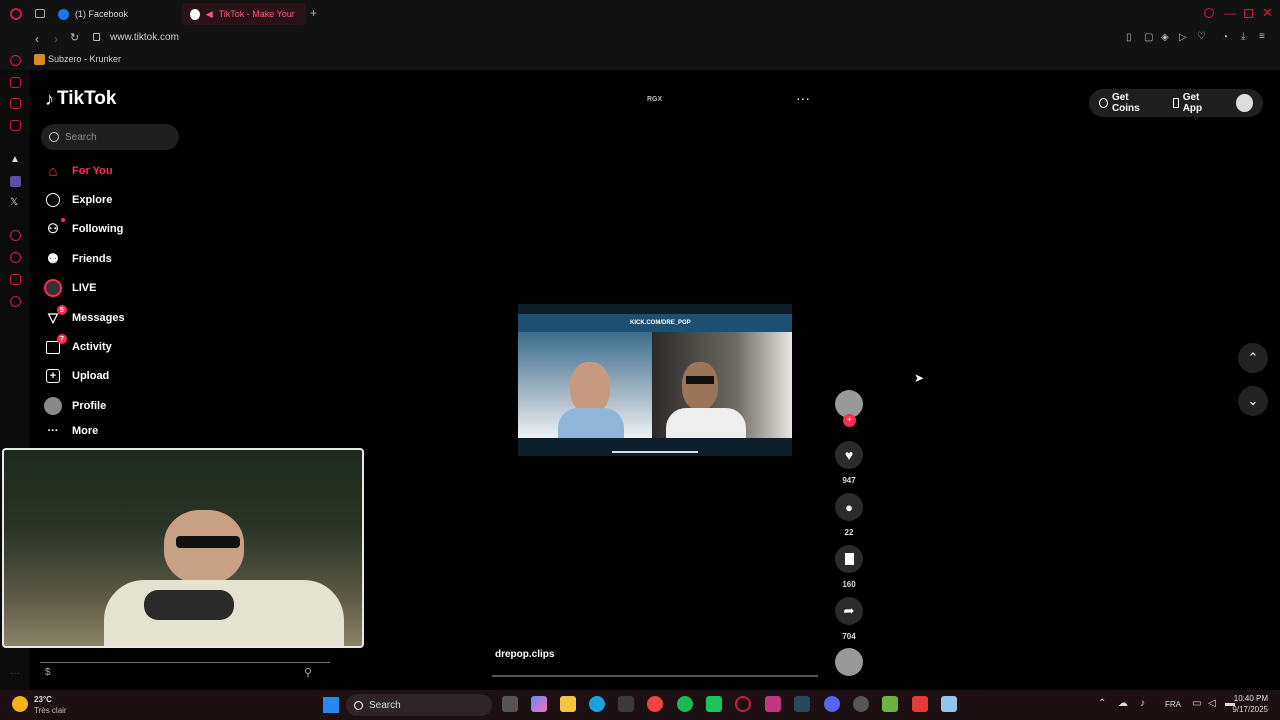  What do you see at coordinates (308, 673) in the screenshot?
I see `user-icon: ⚲` at bounding box center [308, 673].